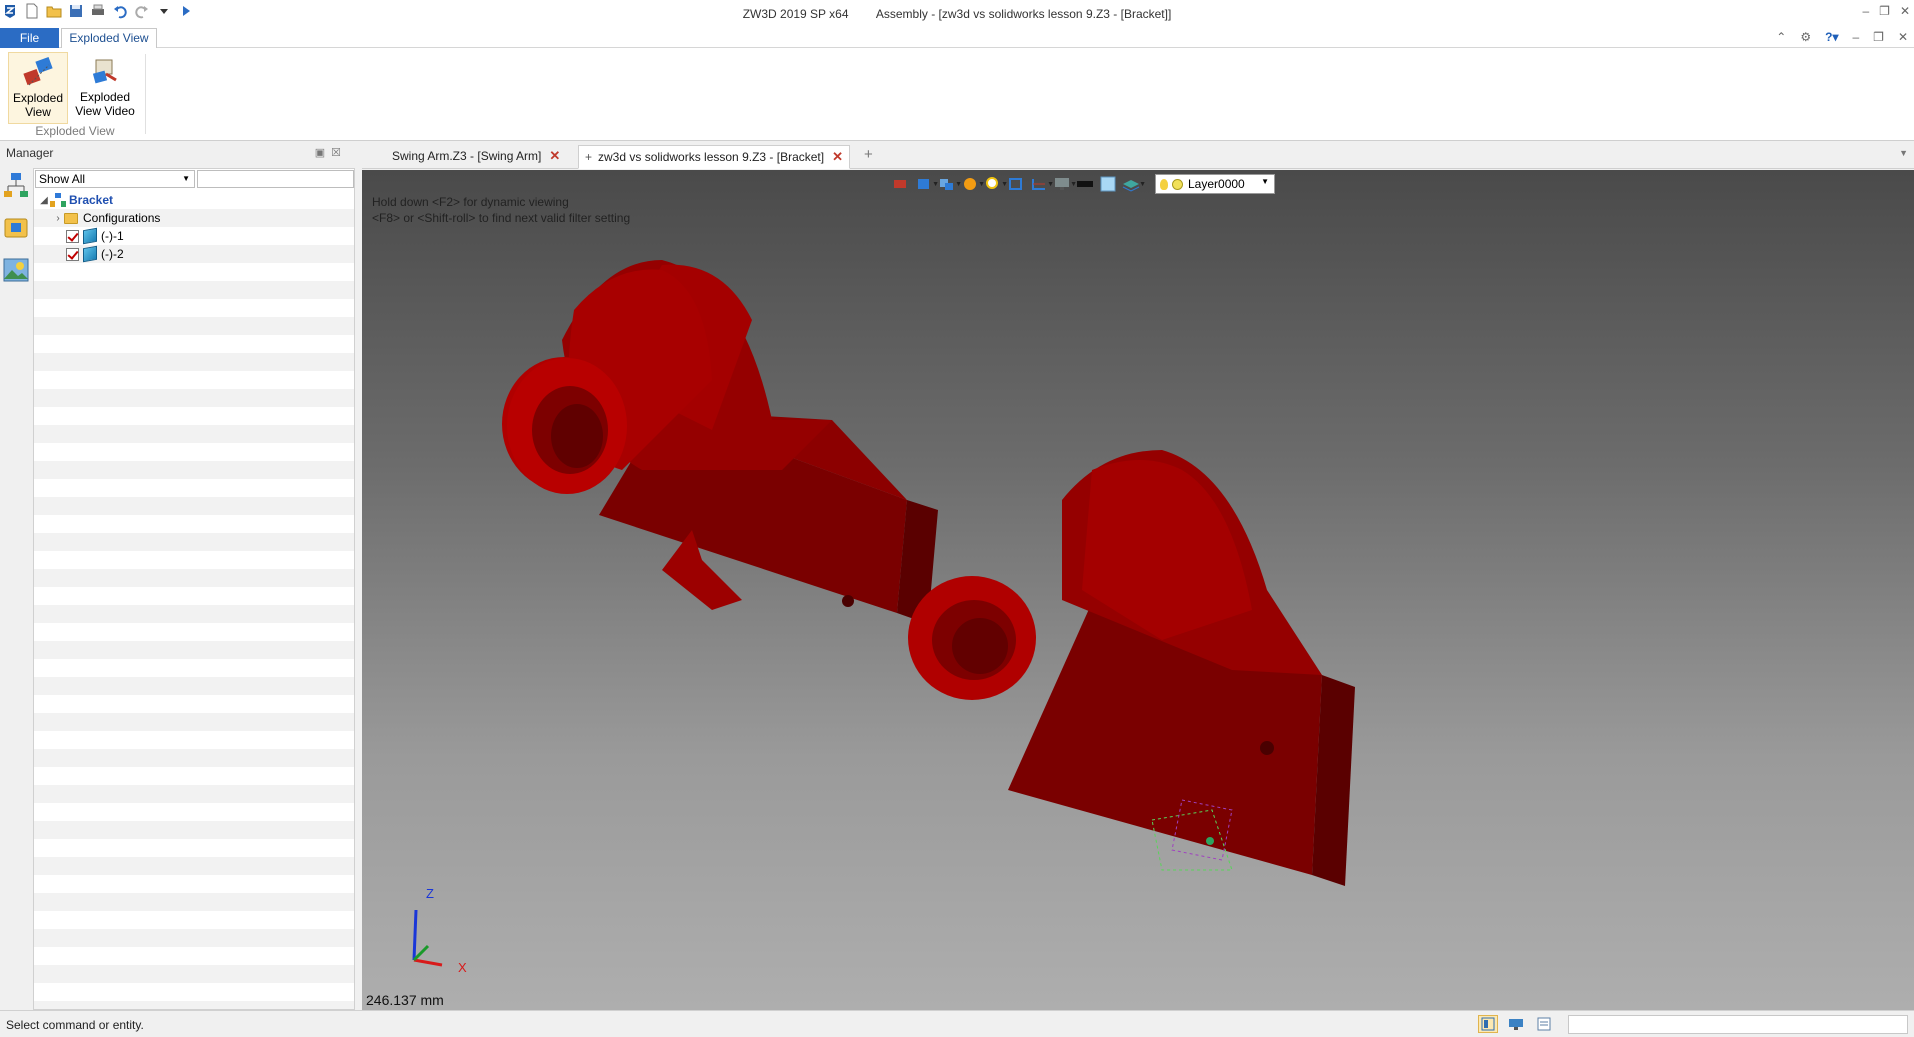 The width and height of the screenshot is (1914, 1037). What do you see at coordinates (1042, 184) in the screenshot?
I see `section-view-icon: ▼` at bounding box center [1042, 184].